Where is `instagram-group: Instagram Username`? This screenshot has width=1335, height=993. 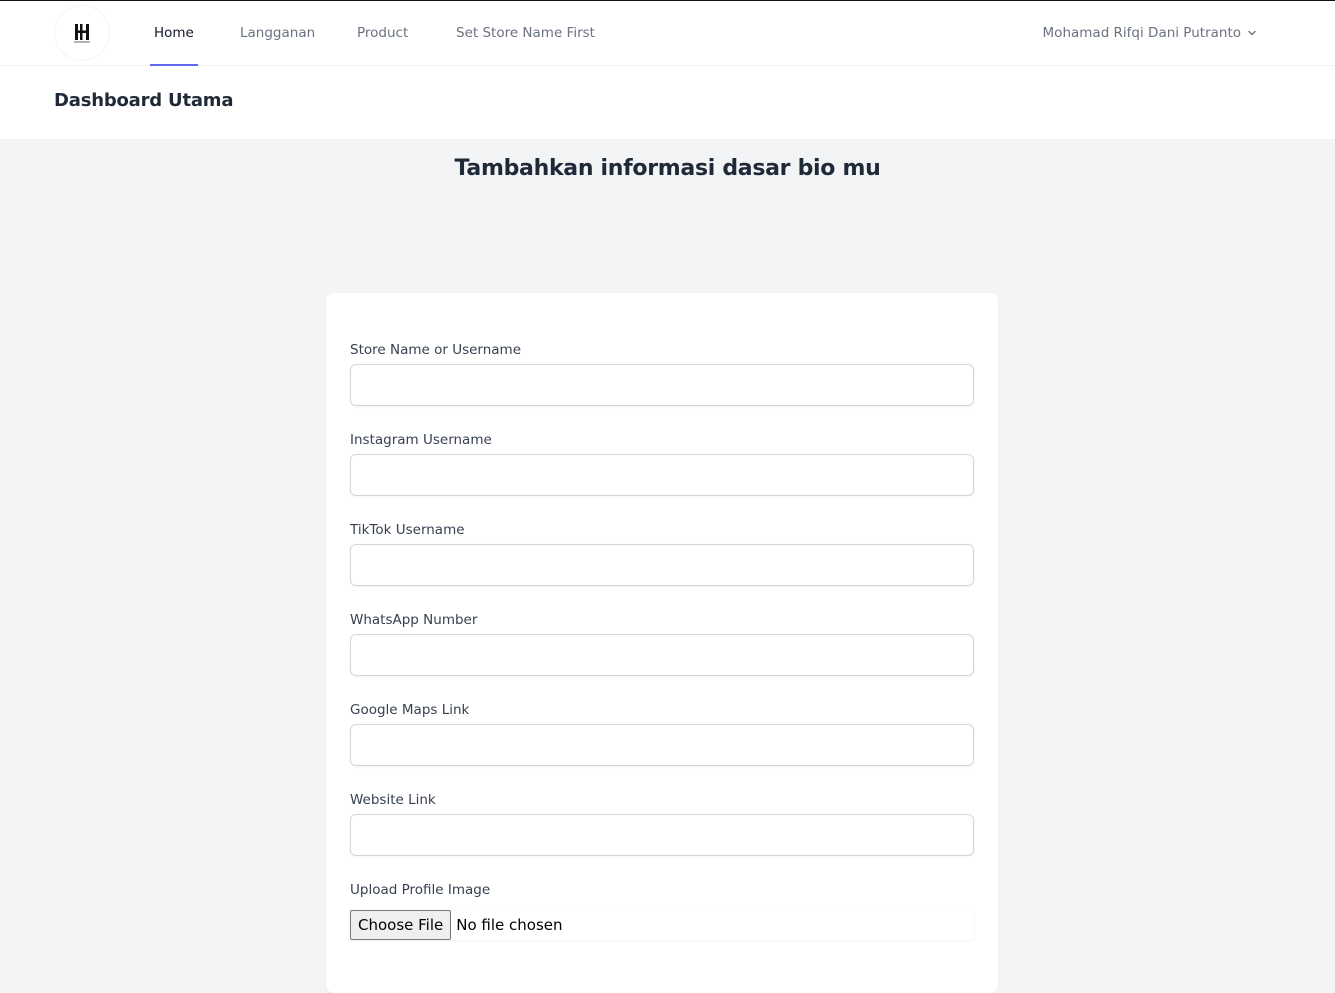
instagram-group: Instagram Username is located at coordinates (662, 464).